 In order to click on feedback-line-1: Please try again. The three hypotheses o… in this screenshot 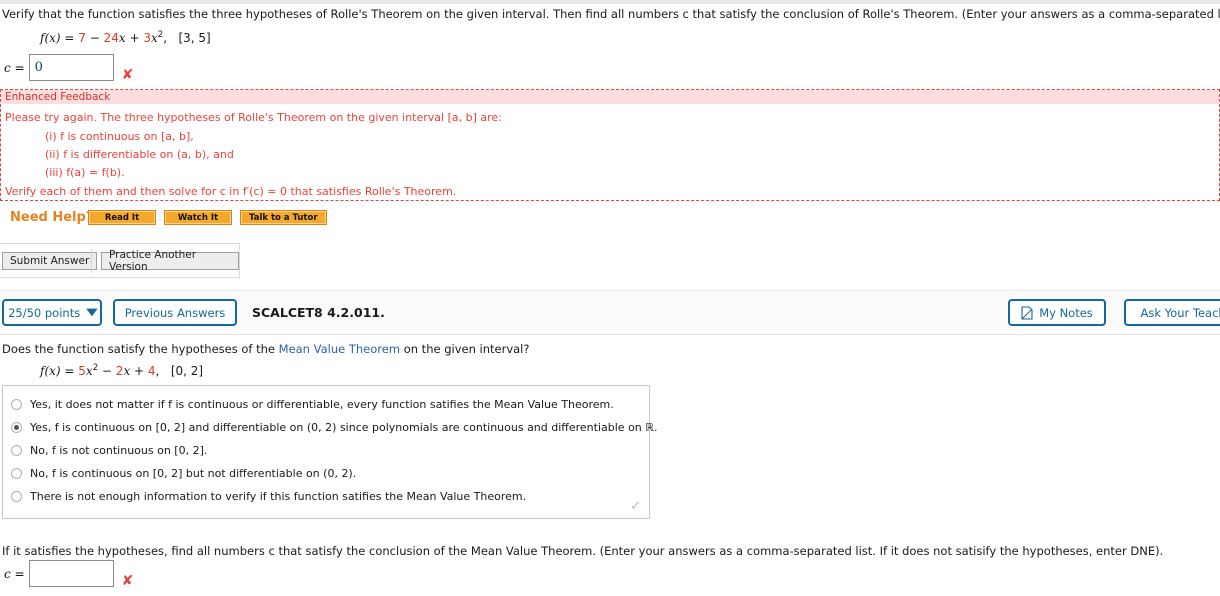, I will do `click(253, 117)`.